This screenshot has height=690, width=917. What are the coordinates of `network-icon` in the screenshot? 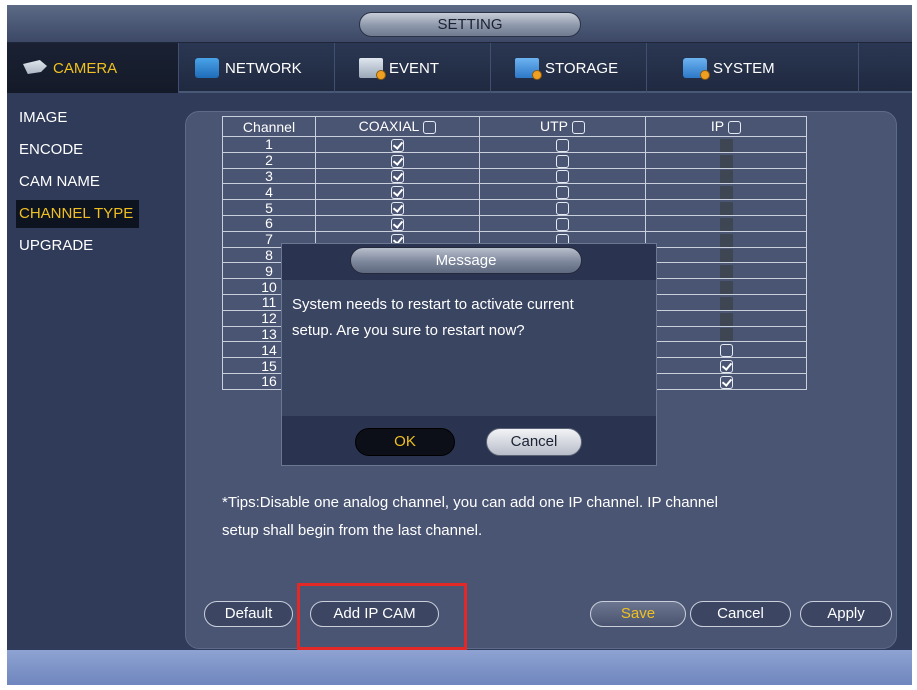 It's located at (207, 68).